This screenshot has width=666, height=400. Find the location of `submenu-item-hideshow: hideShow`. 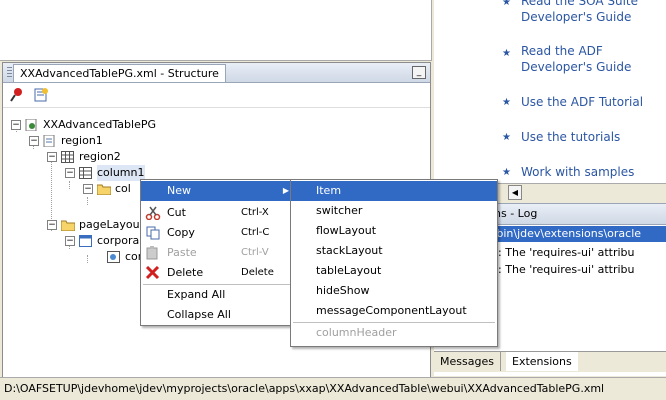

submenu-item-hideshow: hideShow is located at coordinates (394, 291).